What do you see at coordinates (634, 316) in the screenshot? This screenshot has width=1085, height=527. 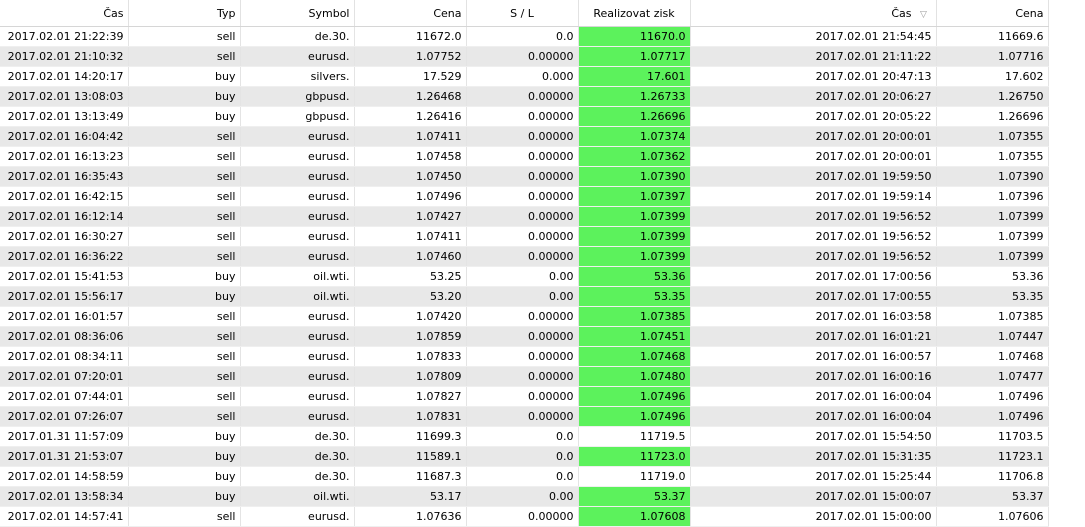 I see `cell-take-profit: 1.07385` at bounding box center [634, 316].